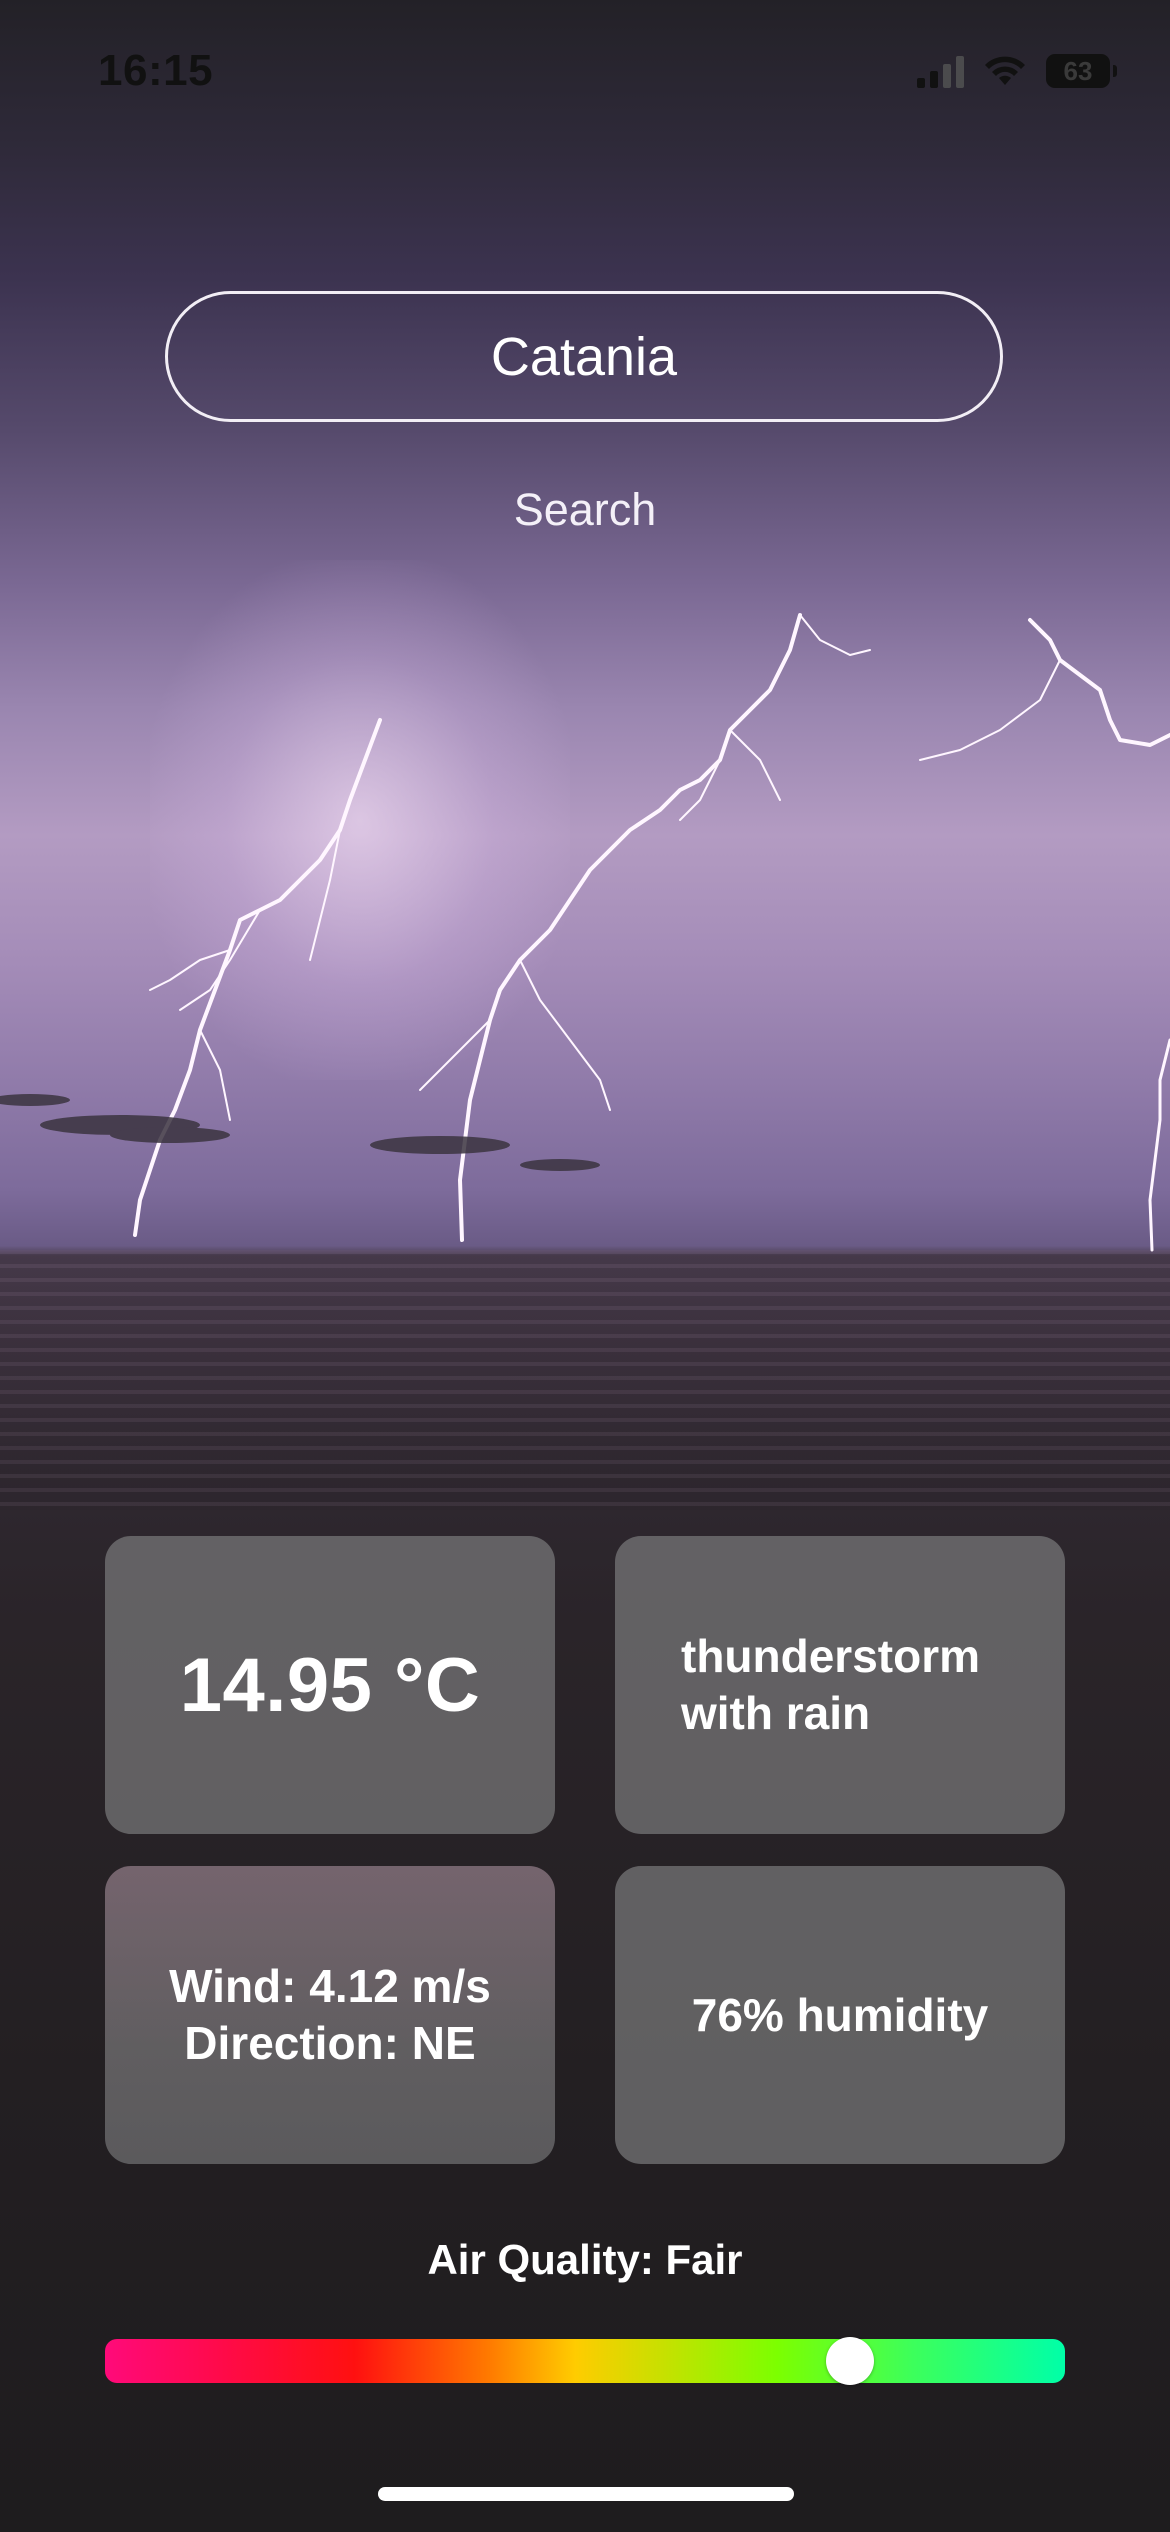 This screenshot has width=1170, height=2532. What do you see at coordinates (849, 2361) in the screenshot?
I see `air-quality-indicator-knob` at bounding box center [849, 2361].